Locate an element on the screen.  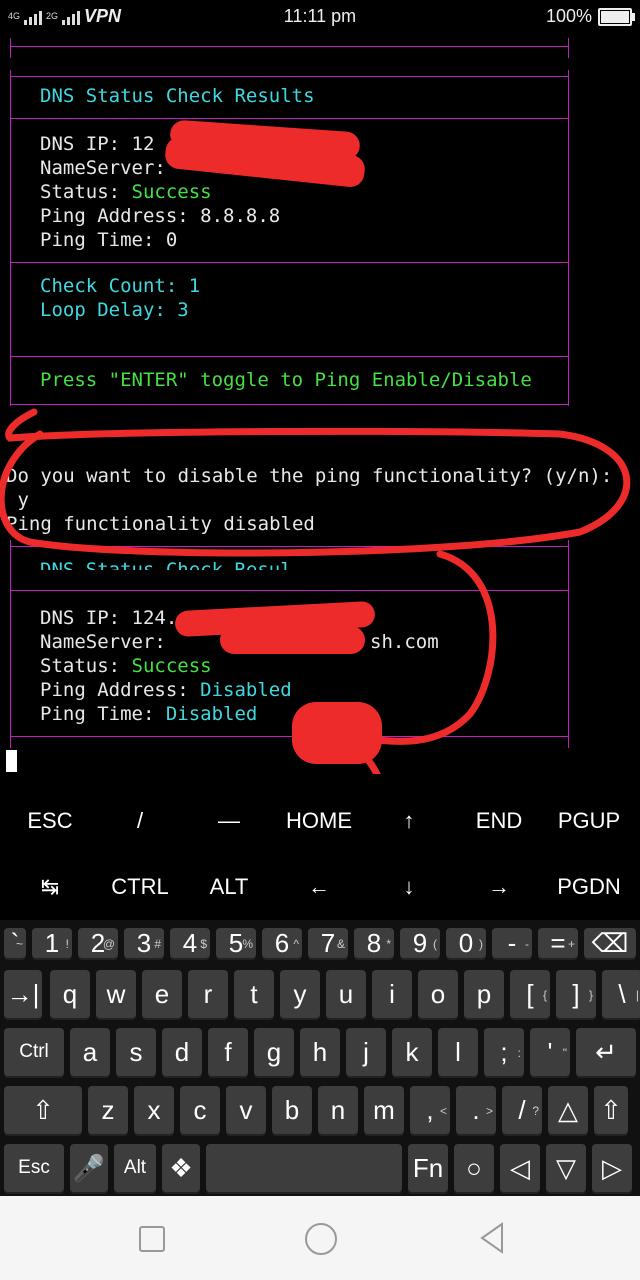
key-6: h is located at coordinates (320, 1052).